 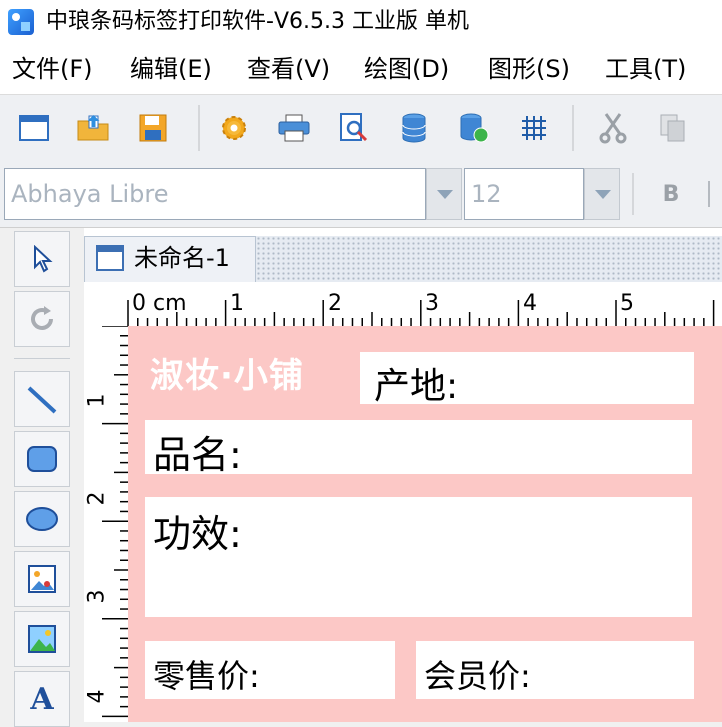 What do you see at coordinates (115, 522) in the screenshot?
I see `vertical-ruler-ticks` at bounding box center [115, 522].